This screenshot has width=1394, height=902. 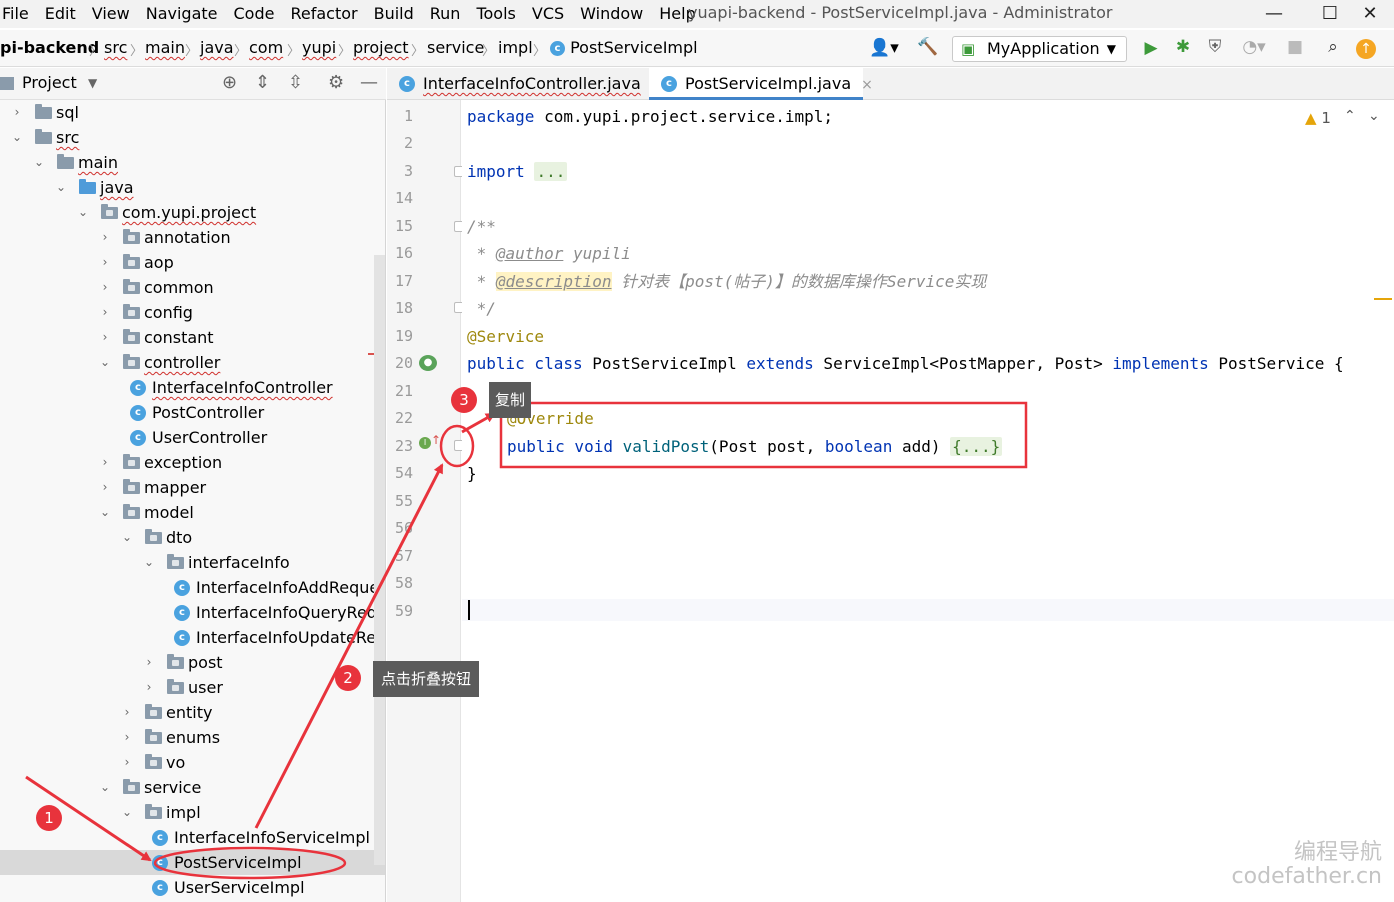 What do you see at coordinates (761, 84) in the screenshot?
I see `tab-post-service-impl: c PostServiceImpl.java ×` at bounding box center [761, 84].